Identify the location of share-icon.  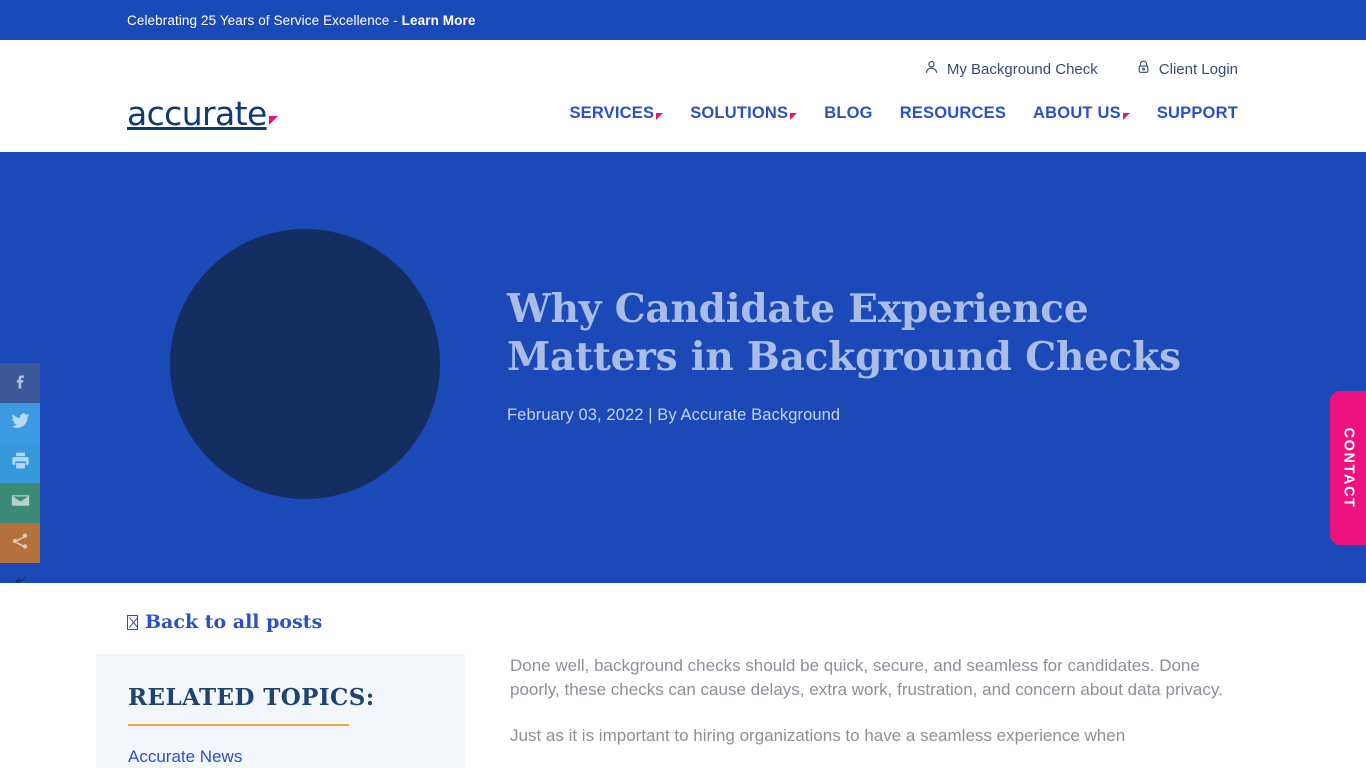
(20, 543).